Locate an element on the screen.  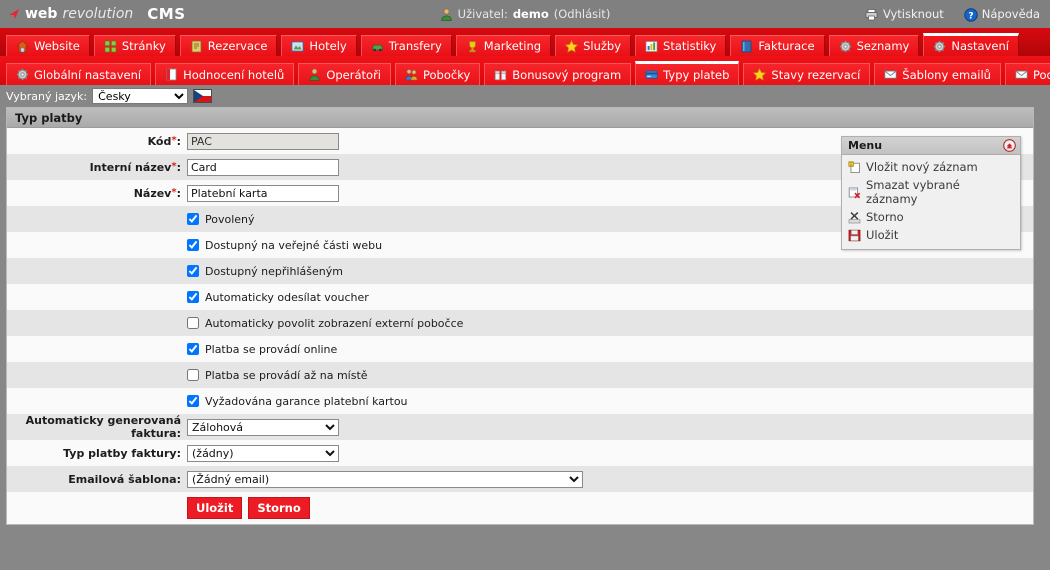
name-field-label-text: Název is located at coordinates (152, 193).